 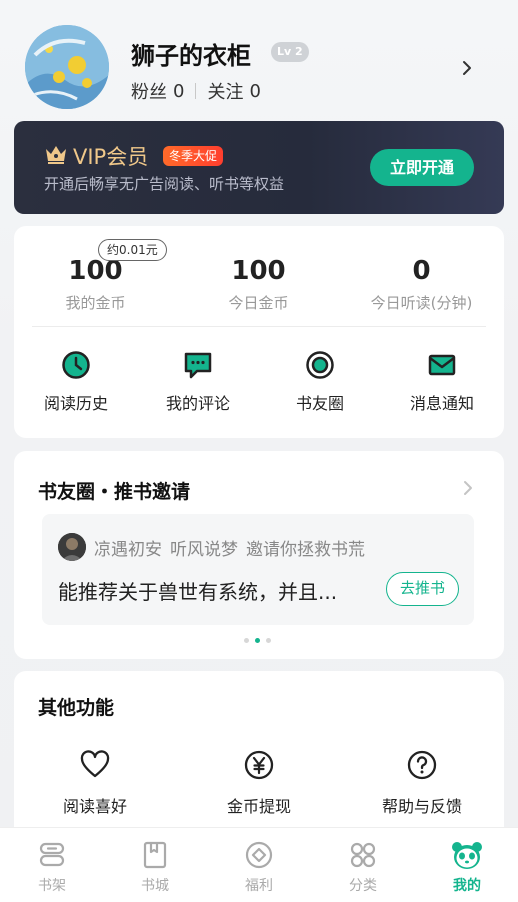 What do you see at coordinates (149, 91) in the screenshot?
I see `fans-label: 粉丝` at bounding box center [149, 91].